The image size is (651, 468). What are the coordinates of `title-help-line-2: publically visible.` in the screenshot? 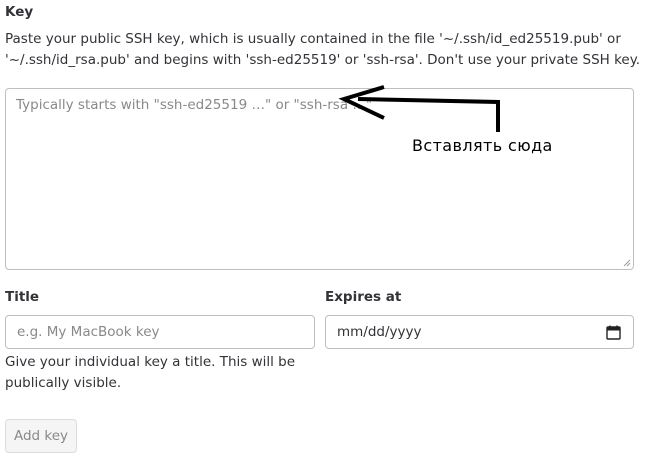 It's located at (63, 383).